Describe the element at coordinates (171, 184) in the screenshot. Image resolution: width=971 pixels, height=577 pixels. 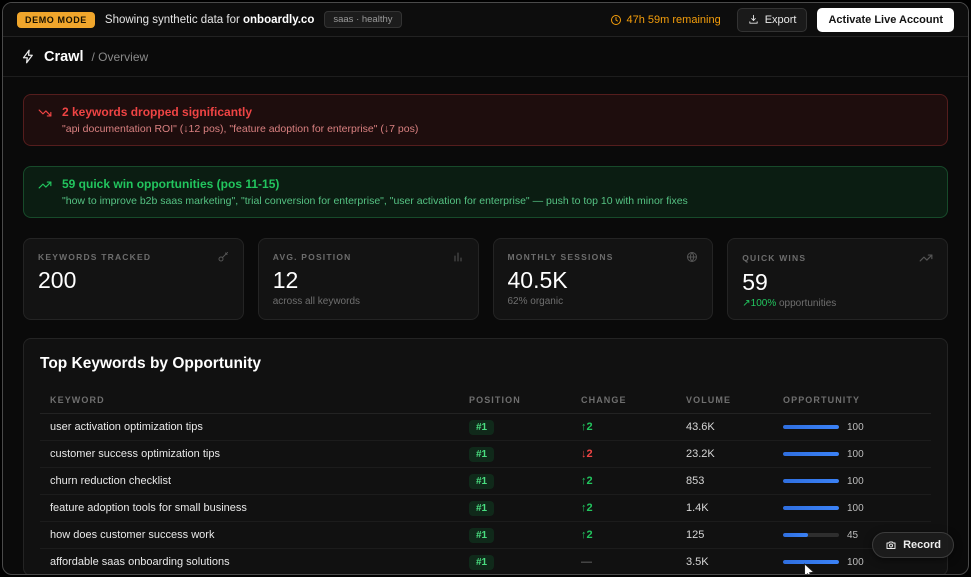
I see `alert-title: 59 quick win opportunities (pos 11-15)` at that location.